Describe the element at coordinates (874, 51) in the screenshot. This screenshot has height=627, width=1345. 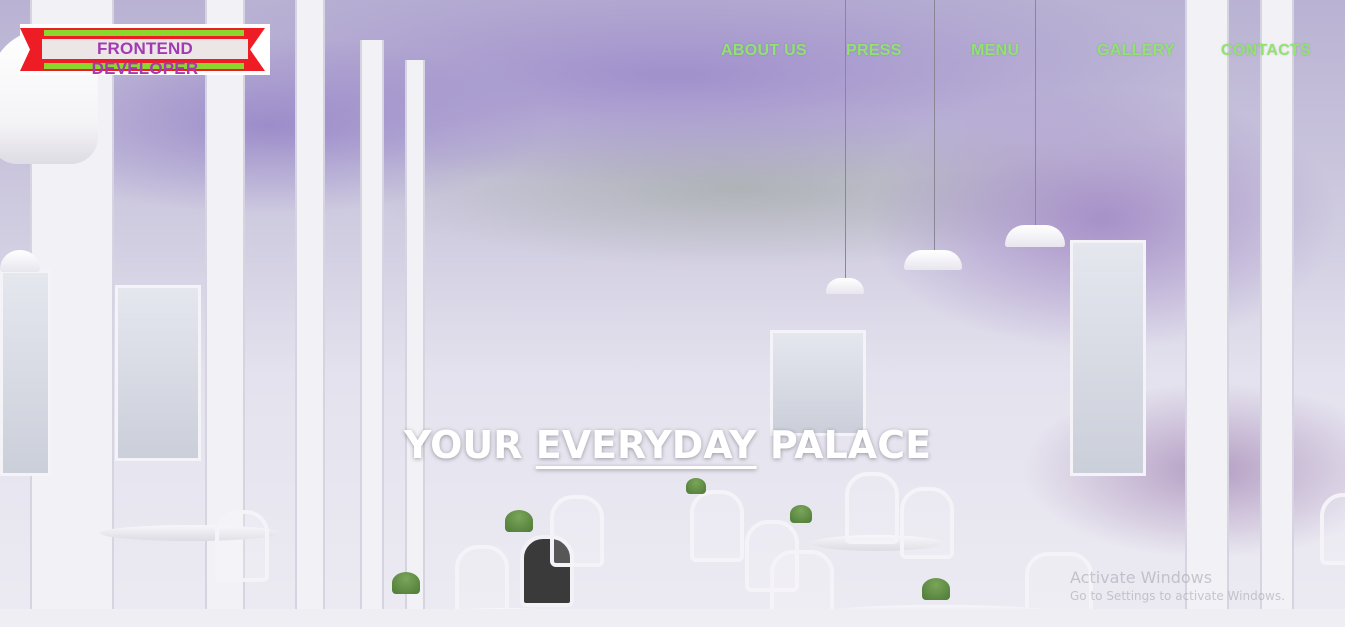
I see `nav-press: PRESS` at that location.